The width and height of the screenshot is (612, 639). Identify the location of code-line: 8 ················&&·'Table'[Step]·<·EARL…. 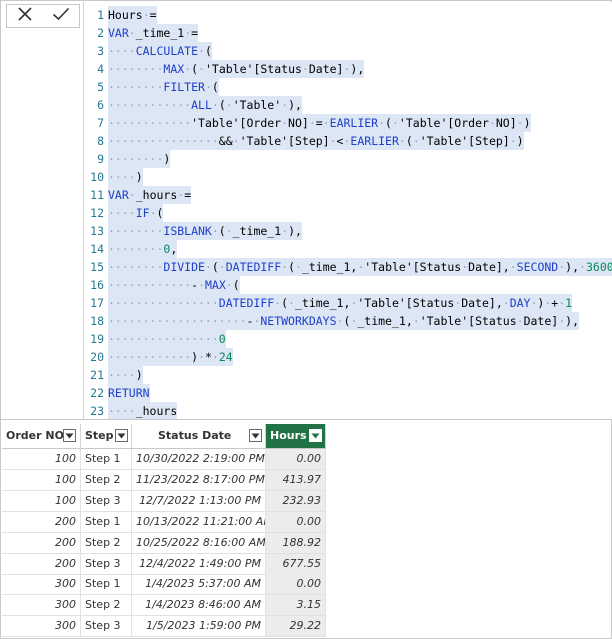
(348, 141).